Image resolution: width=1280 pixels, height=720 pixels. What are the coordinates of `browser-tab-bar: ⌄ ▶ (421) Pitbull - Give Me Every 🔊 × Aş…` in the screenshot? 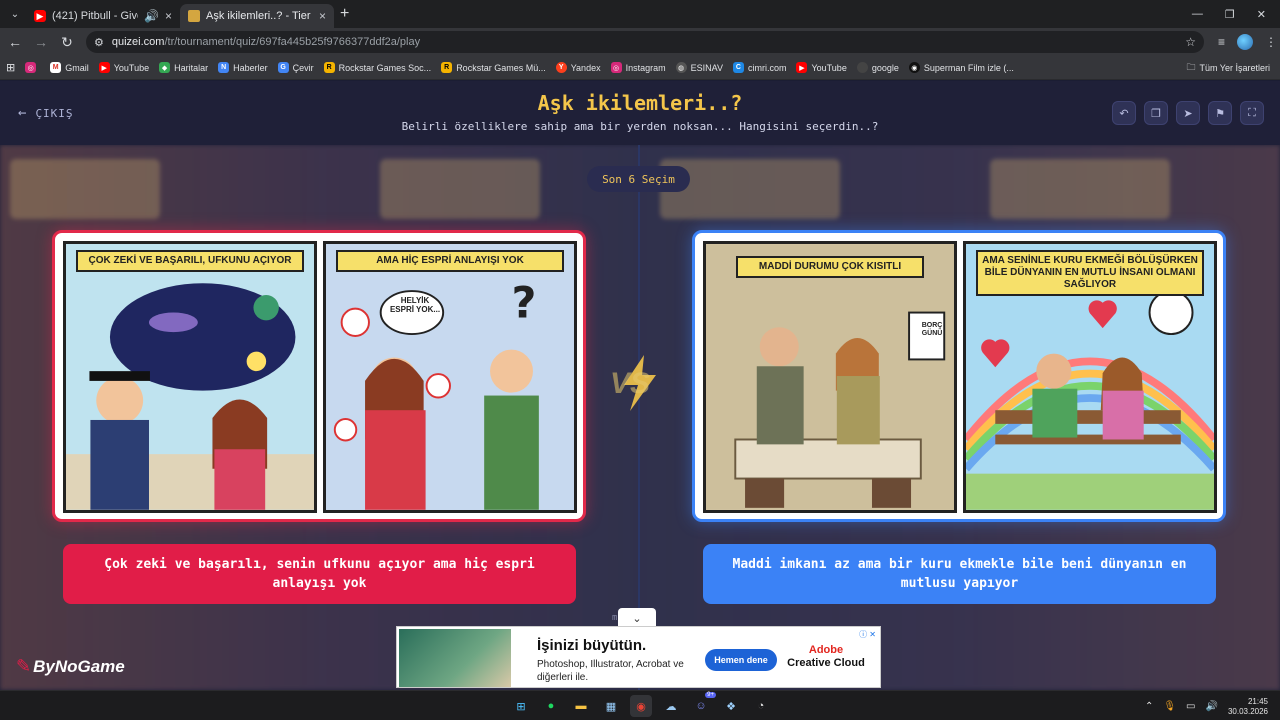 It's located at (640, 14).